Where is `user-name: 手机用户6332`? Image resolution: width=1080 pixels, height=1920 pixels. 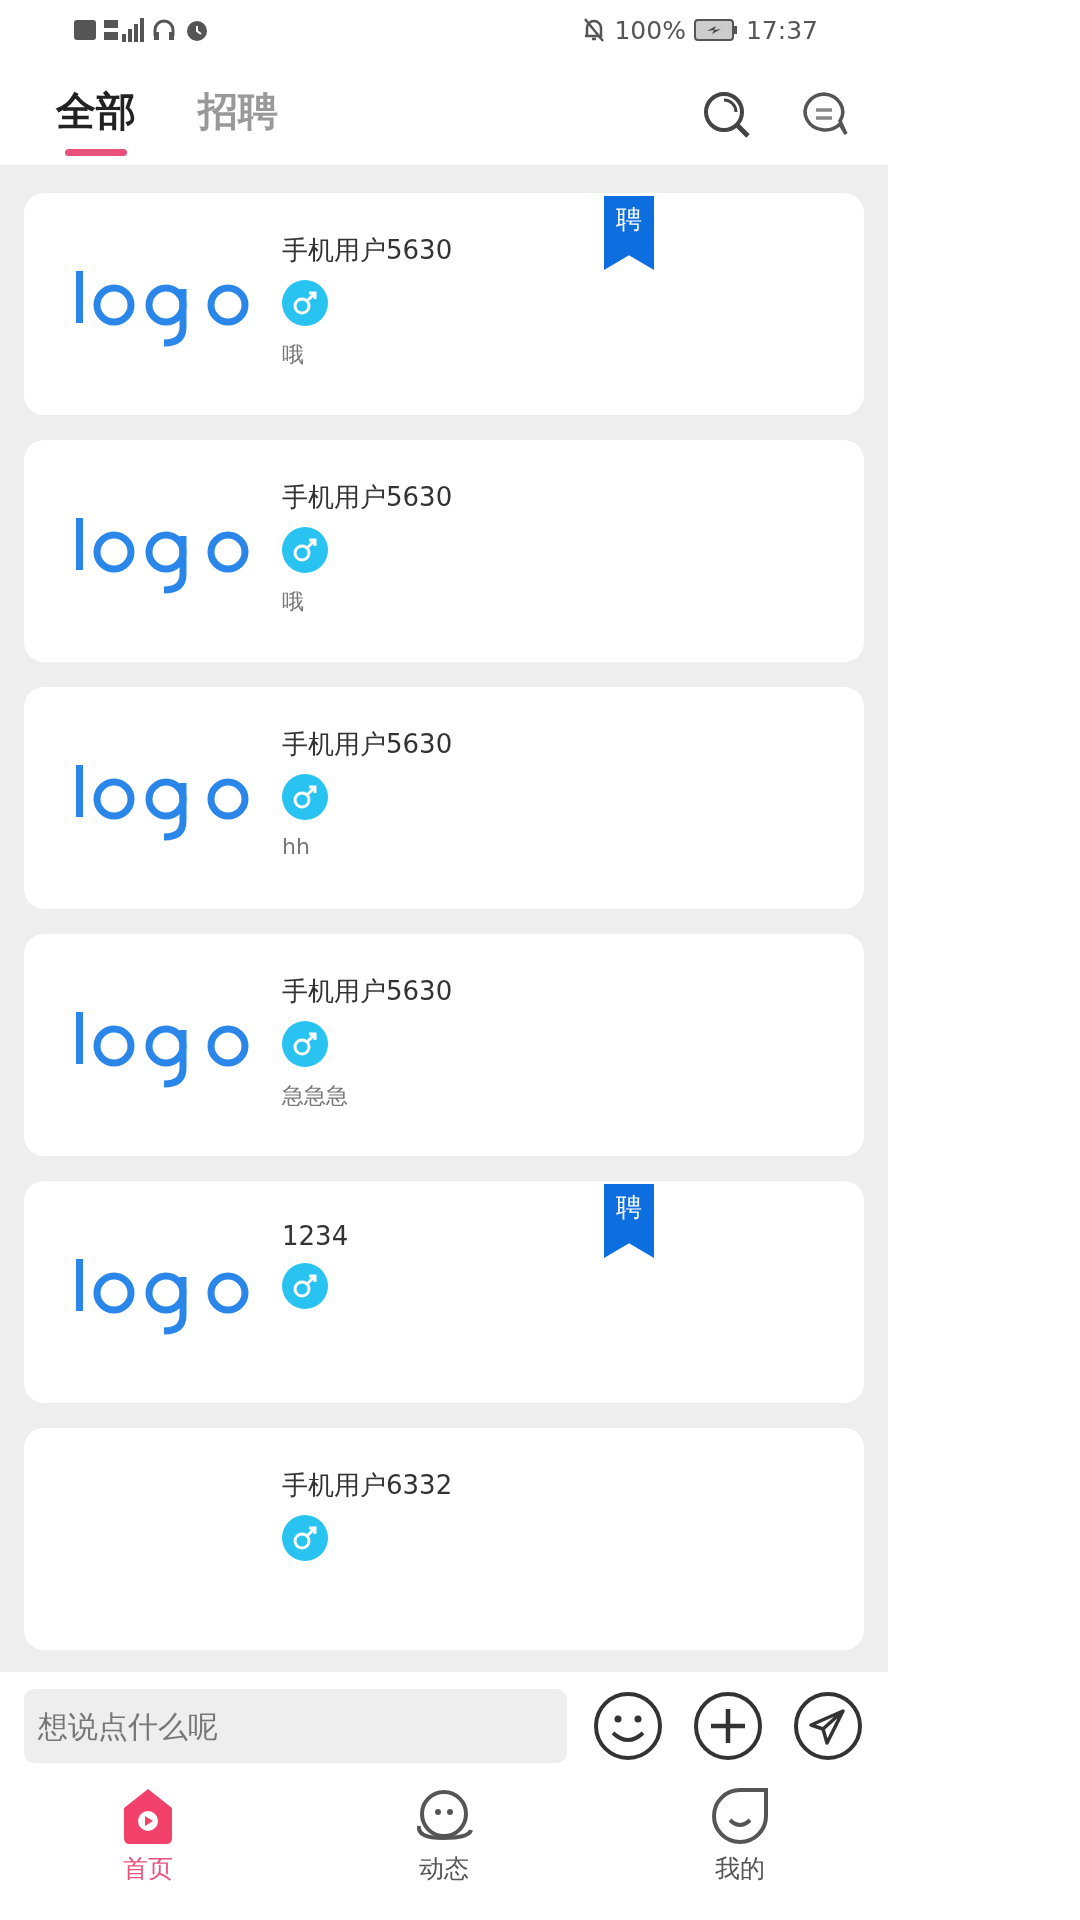 user-name: 手机用户6332 is located at coordinates (367, 1485).